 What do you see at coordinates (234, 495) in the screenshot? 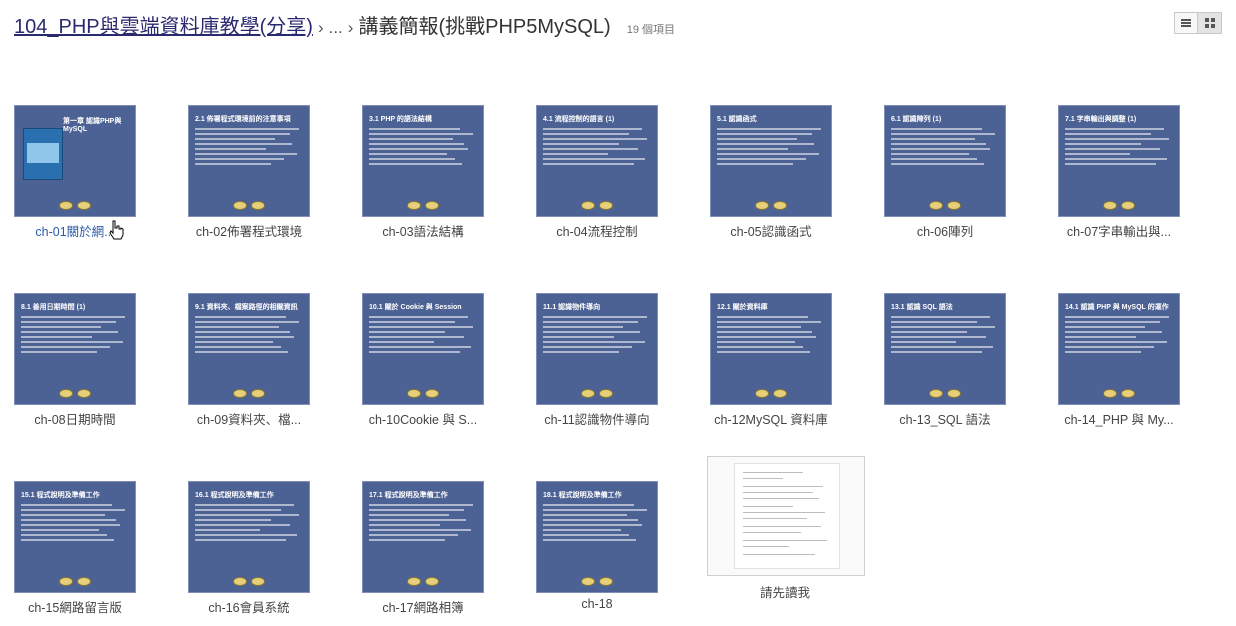
I see `slide-heading: 16.1 程式說明及準備工作` at bounding box center [234, 495].